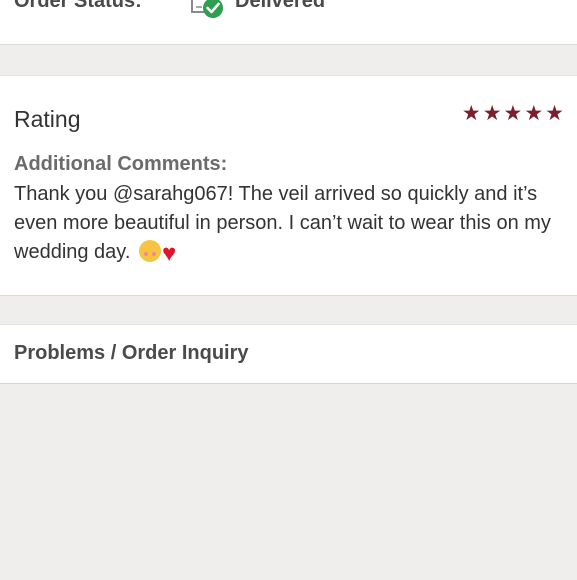  Describe the element at coordinates (78, 6) in the screenshot. I see `order-status-label: Order Status:` at that location.